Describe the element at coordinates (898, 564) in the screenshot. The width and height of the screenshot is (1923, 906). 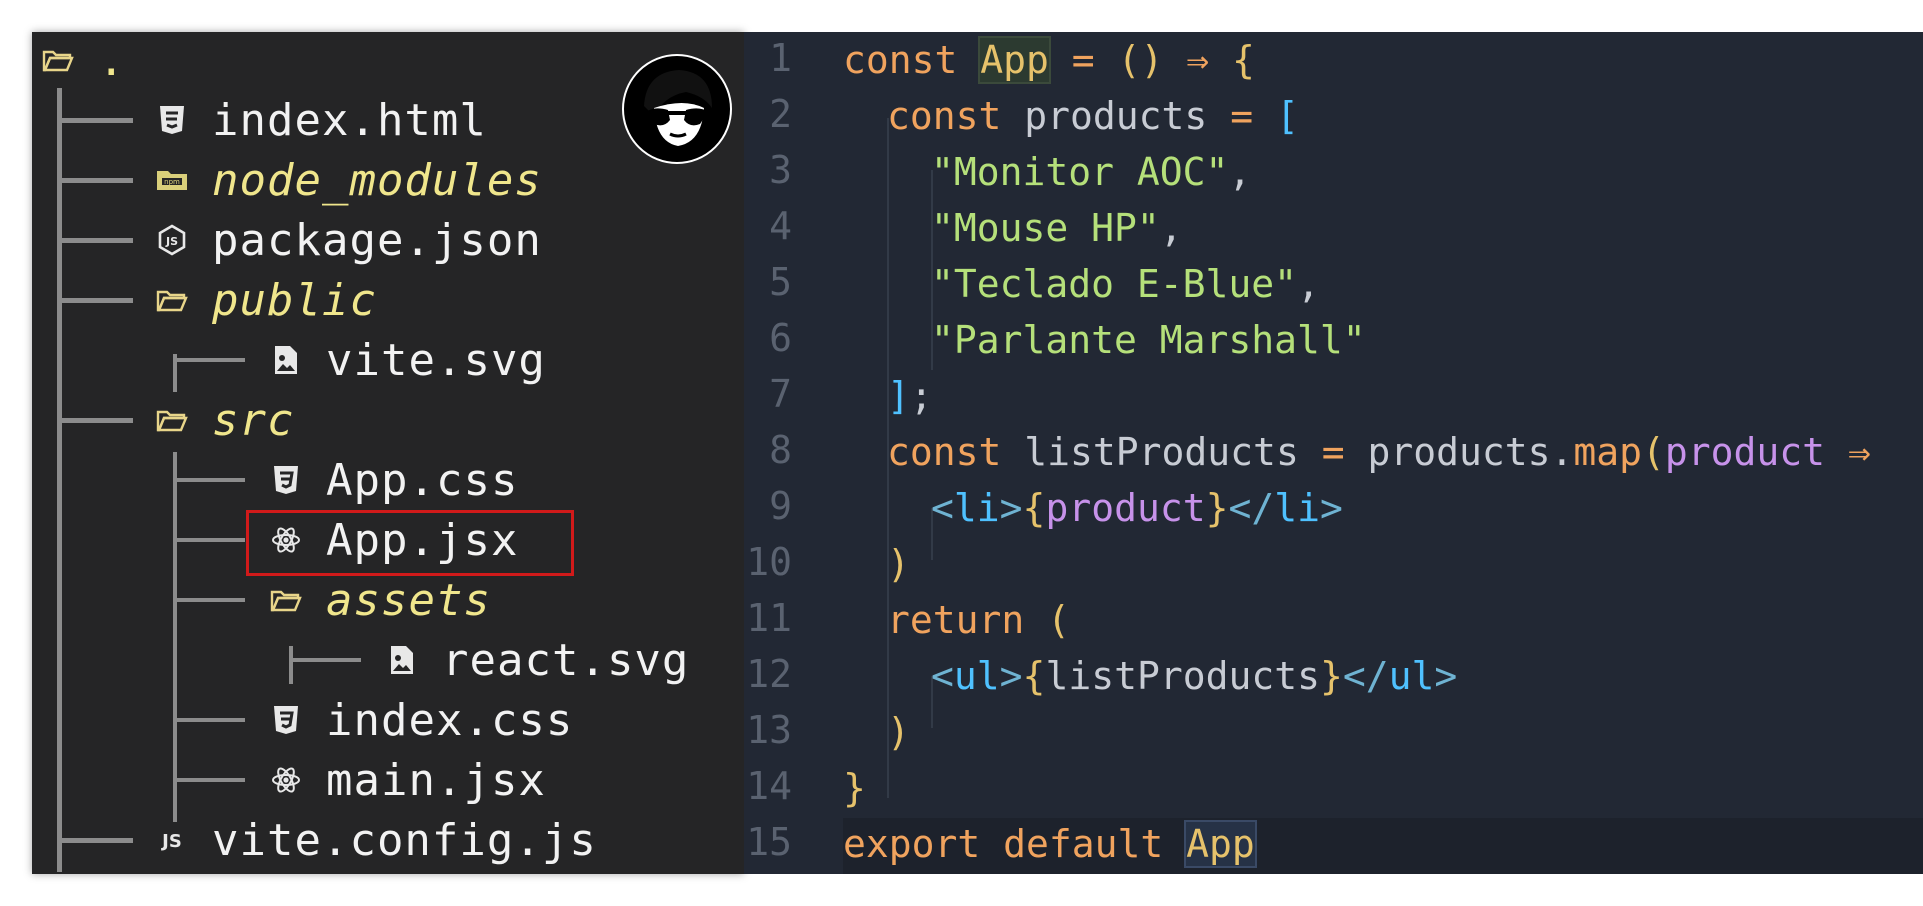
I see `code-line-10: )` at that location.